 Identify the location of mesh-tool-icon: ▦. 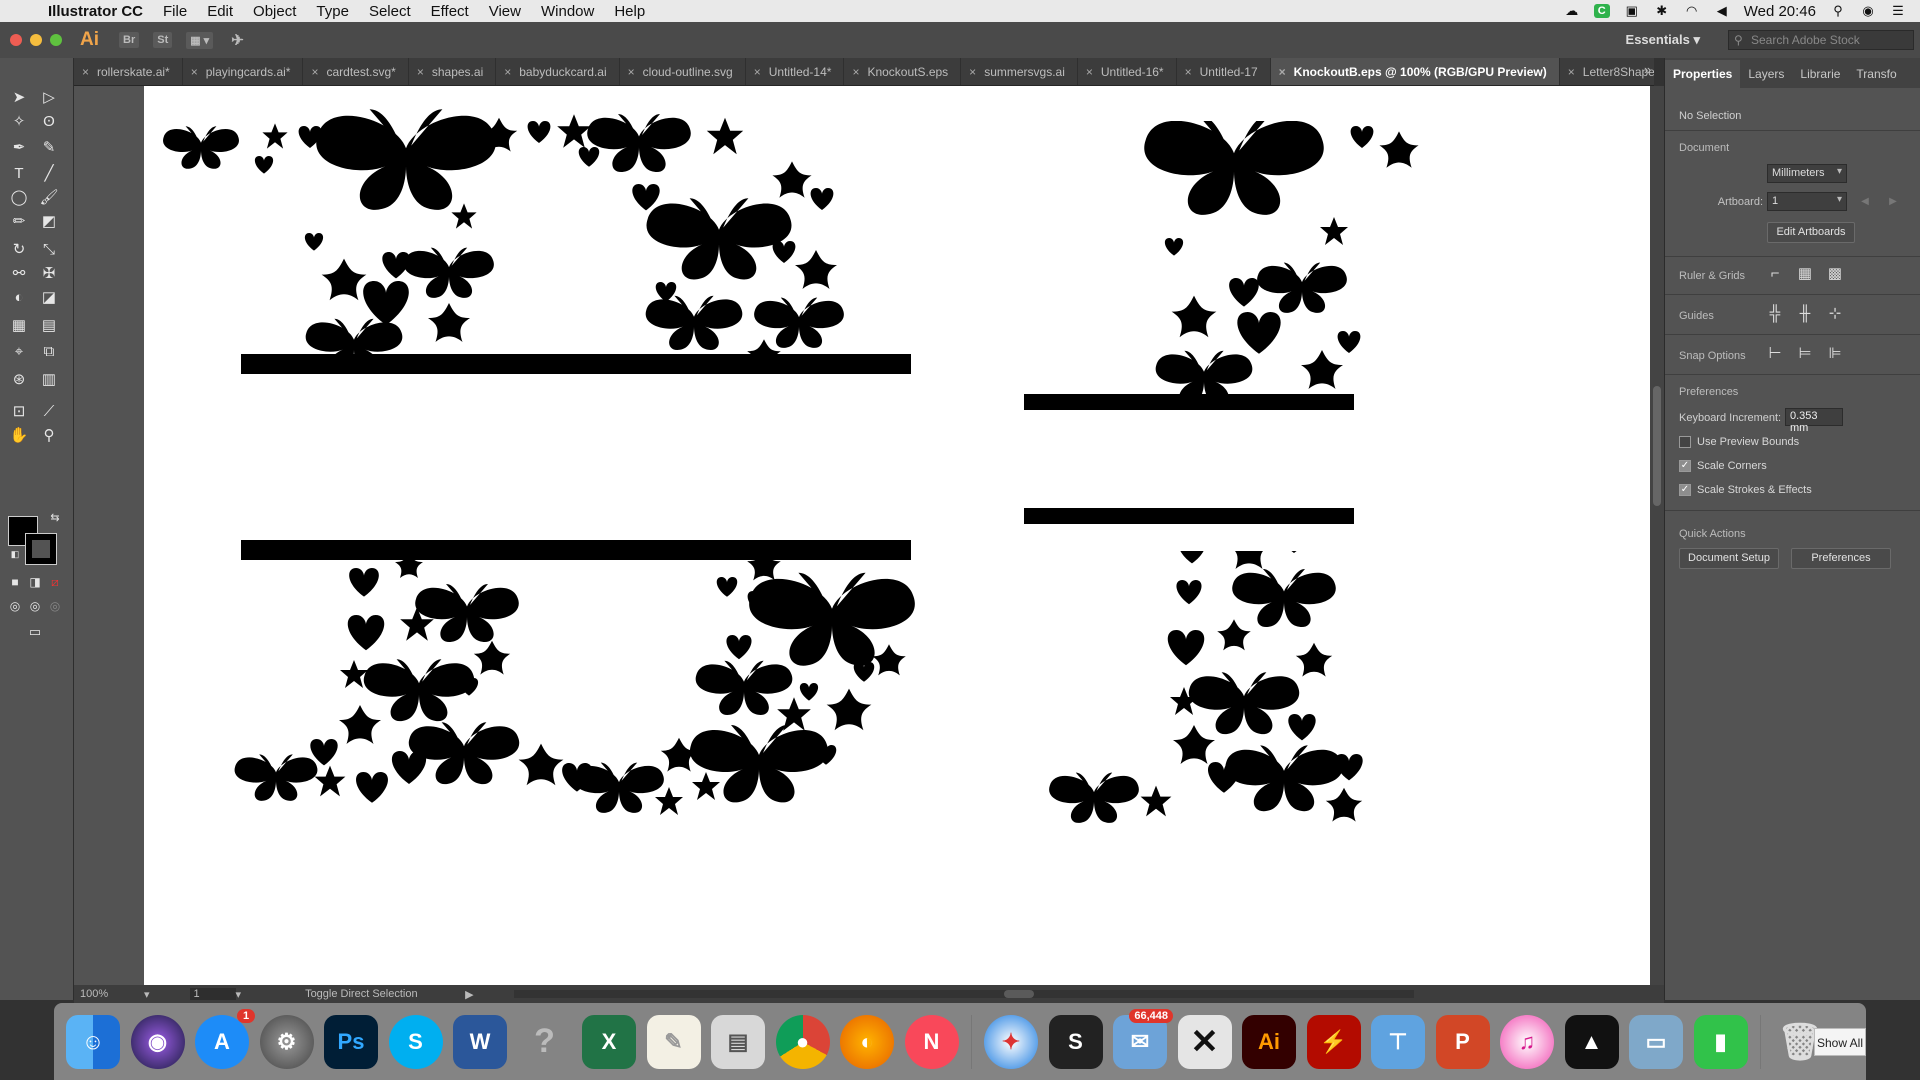
(19, 326).